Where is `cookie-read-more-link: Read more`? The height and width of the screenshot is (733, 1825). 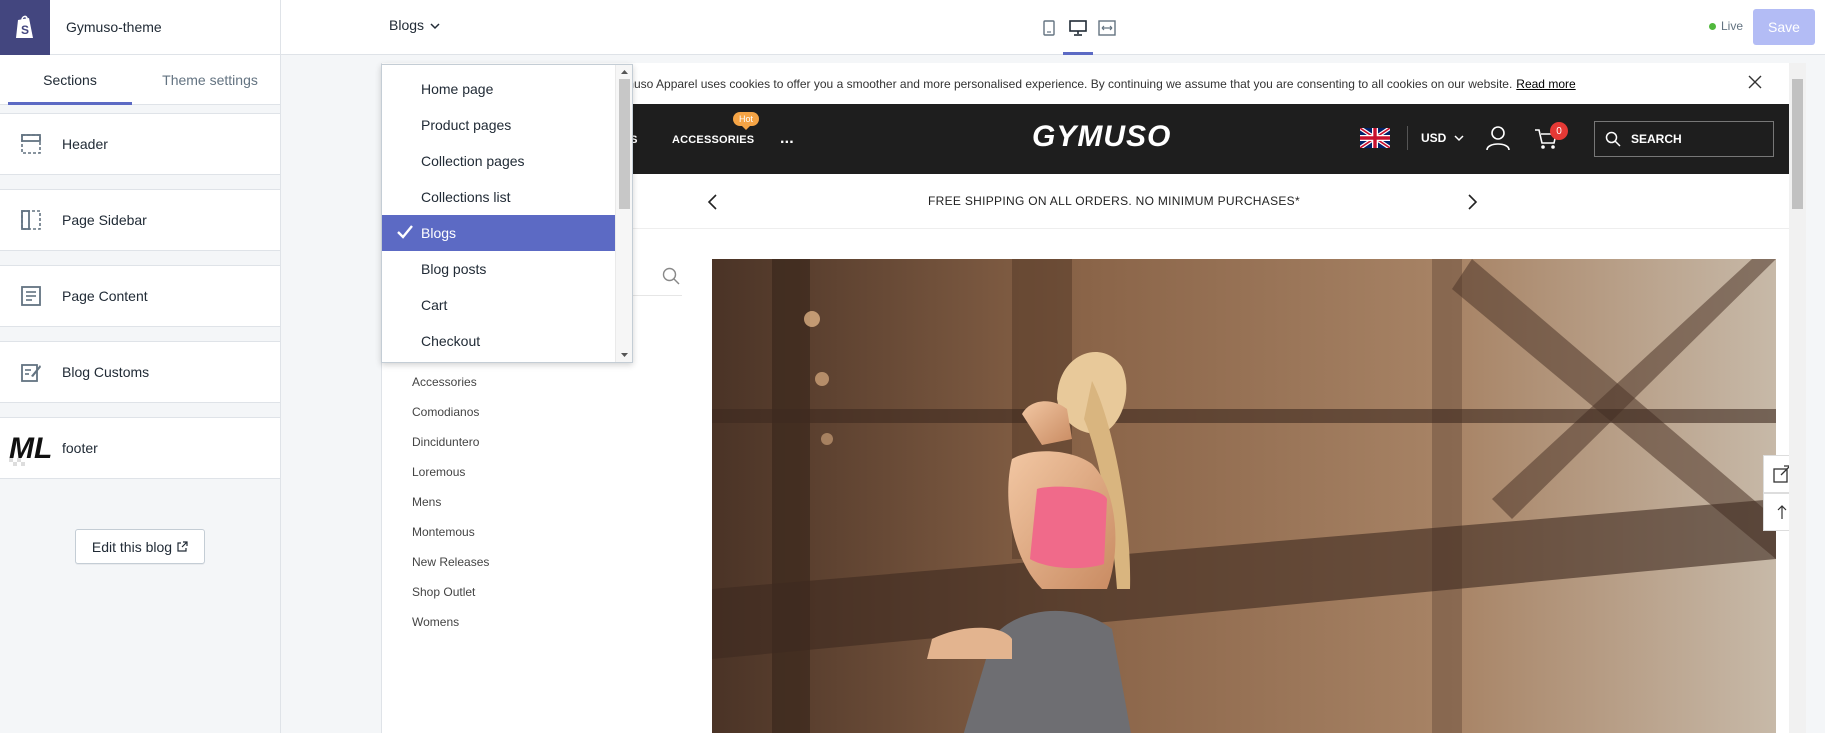 cookie-read-more-link: Read more is located at coordinates (1545, 84).